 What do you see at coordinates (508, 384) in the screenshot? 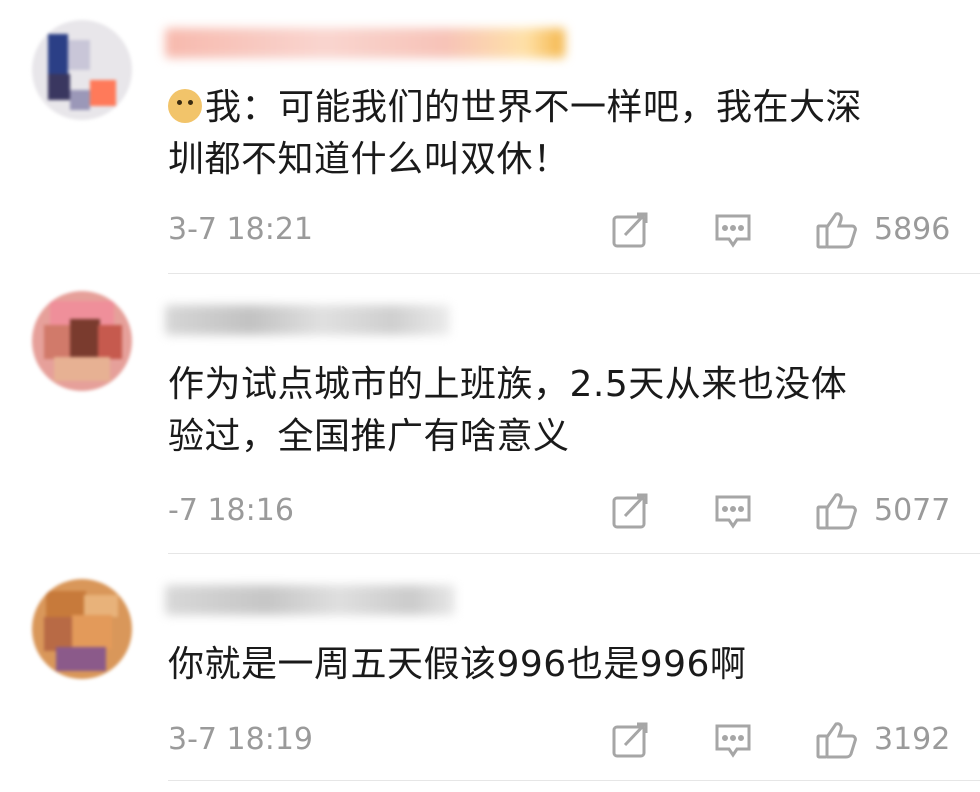
I see `comment-text-line: 作为试点城市的上班族，2.5天从来也没体` at bounding box center [508, 384].